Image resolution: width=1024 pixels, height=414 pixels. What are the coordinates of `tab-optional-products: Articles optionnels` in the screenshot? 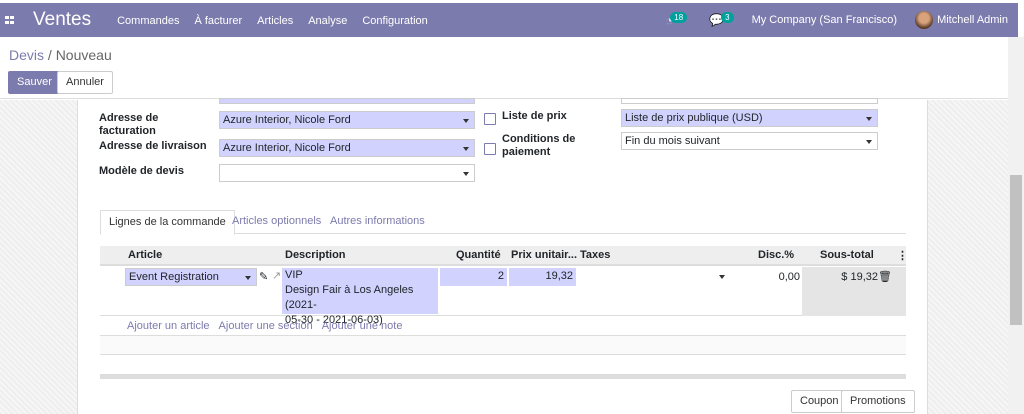 It's located at (276, 222).